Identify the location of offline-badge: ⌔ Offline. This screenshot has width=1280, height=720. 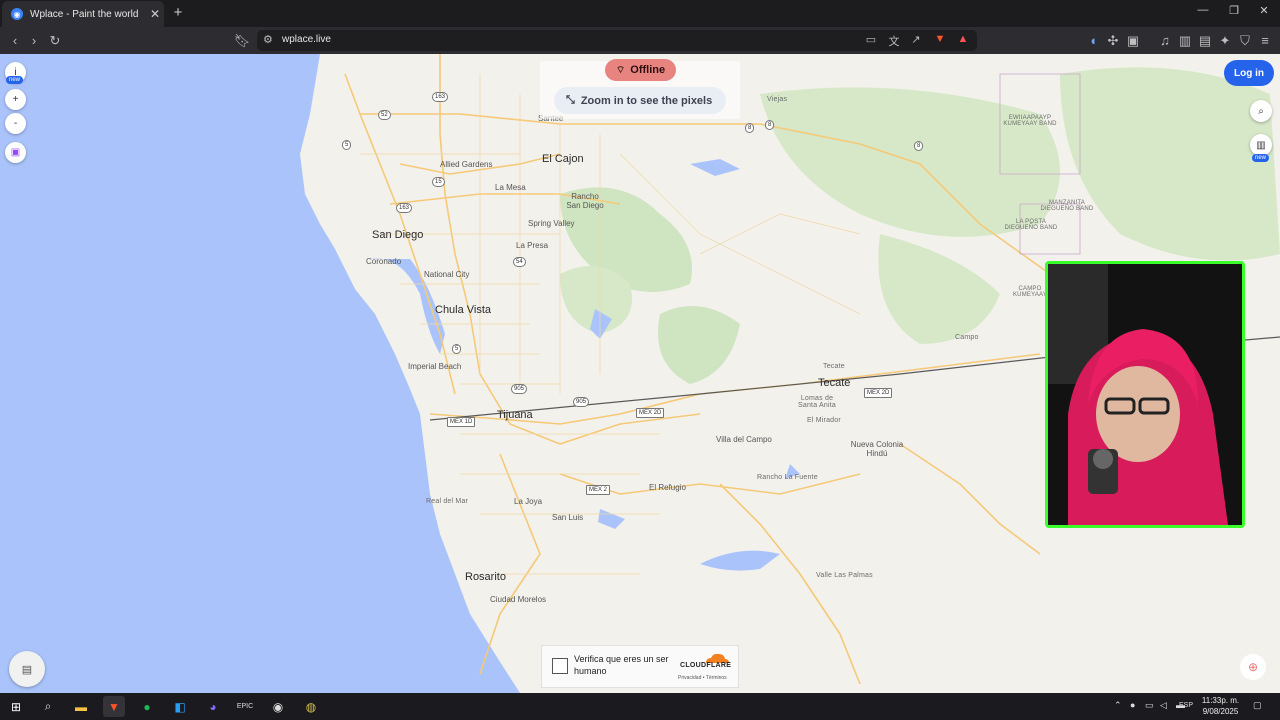
(640, 70).